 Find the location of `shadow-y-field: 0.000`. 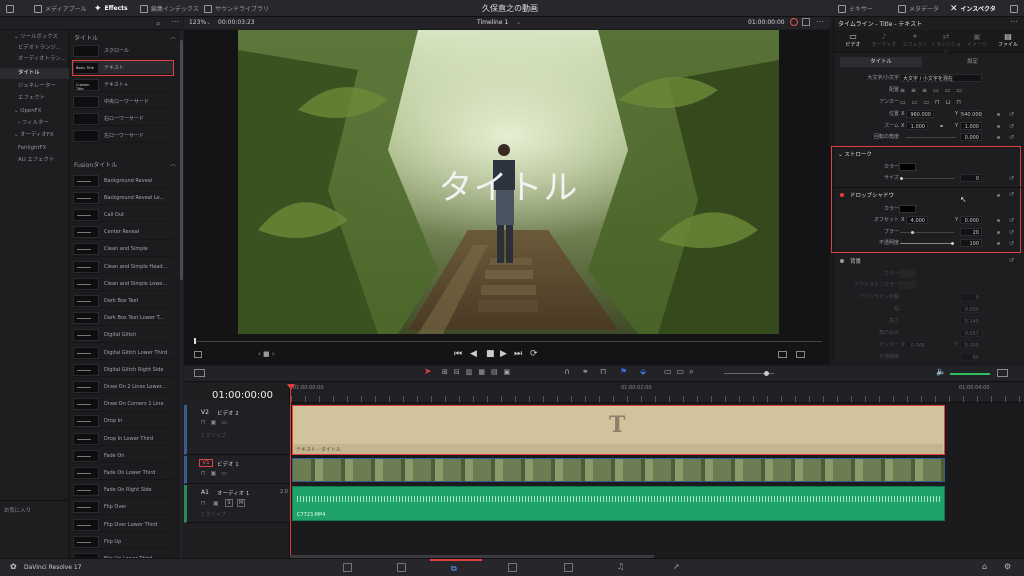

shadow-y-field: 0.000 is located at coordinates (971, 220).